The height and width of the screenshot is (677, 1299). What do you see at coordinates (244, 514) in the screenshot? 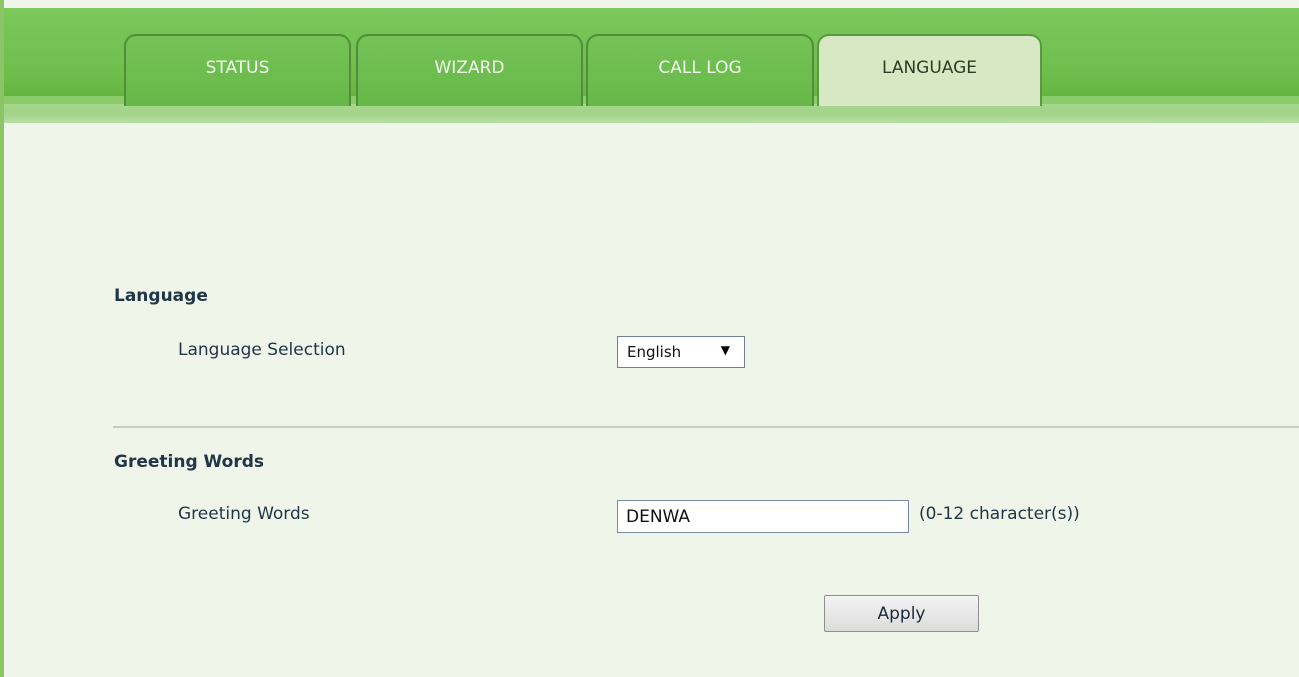
I see `greeting-words-label: Greeting Words` at bounding box center [244, 514].